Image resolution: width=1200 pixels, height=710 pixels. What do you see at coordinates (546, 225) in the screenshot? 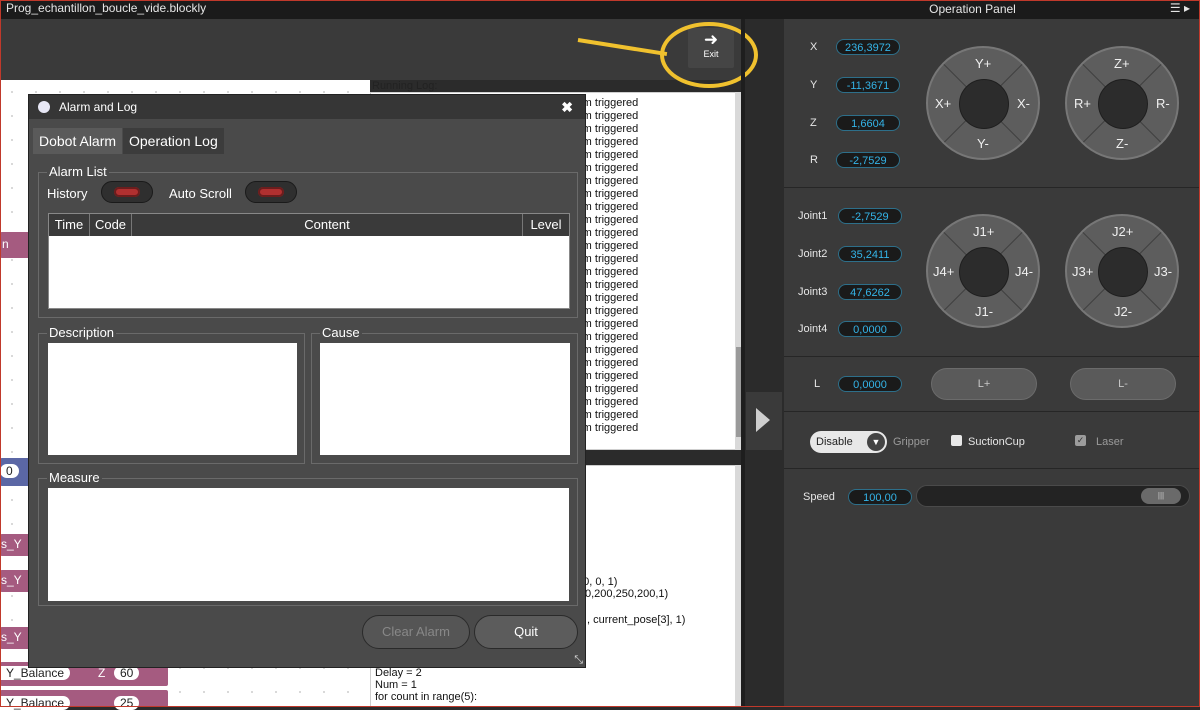
I see `column-level: Level` at bounding box center [546, 225].